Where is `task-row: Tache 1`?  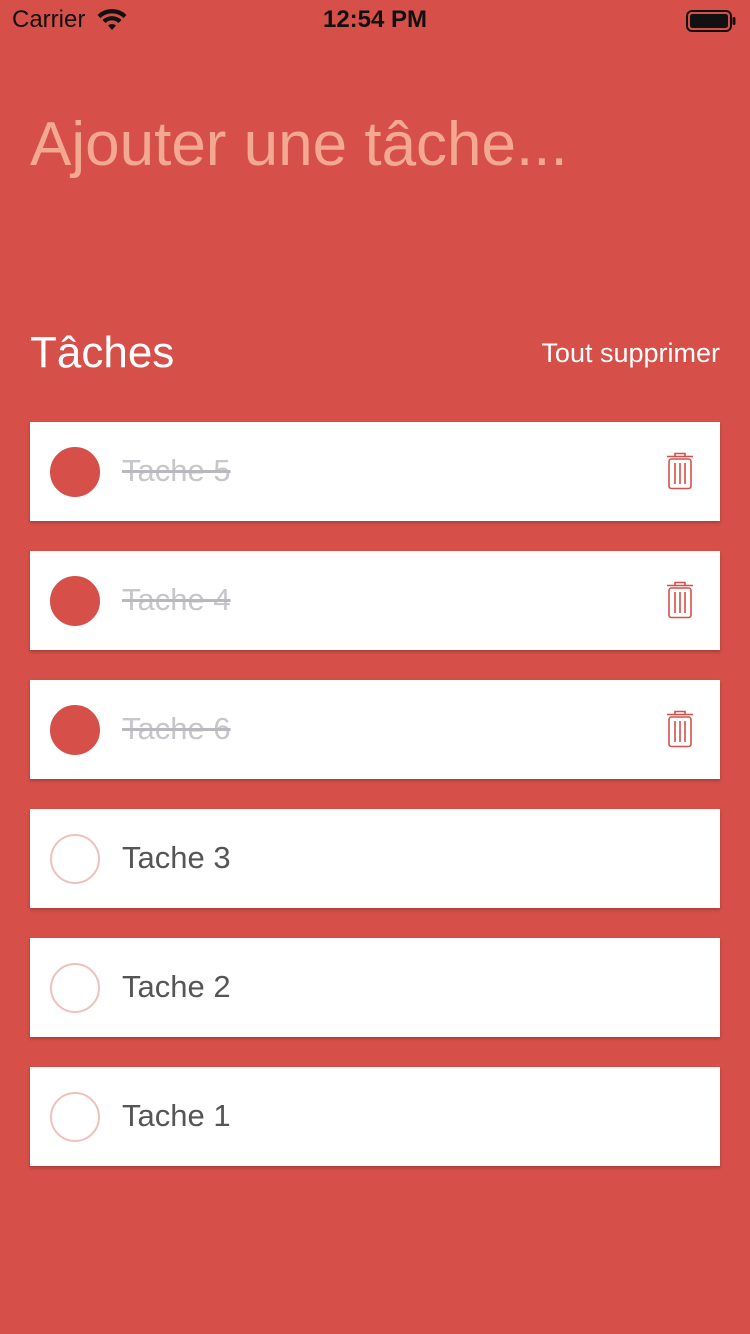 task-row: Tache 1 is located at coordinates (375, 1116).